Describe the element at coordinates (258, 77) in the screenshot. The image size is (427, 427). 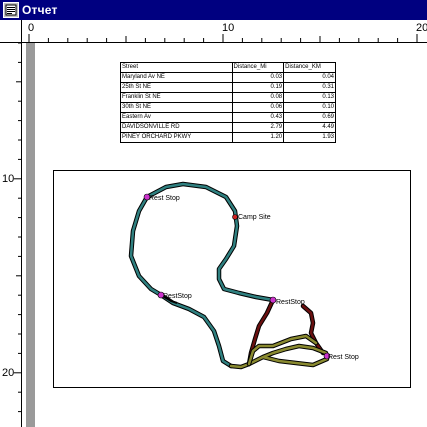
I see `cell-distance-mi: 0.03` at that location.